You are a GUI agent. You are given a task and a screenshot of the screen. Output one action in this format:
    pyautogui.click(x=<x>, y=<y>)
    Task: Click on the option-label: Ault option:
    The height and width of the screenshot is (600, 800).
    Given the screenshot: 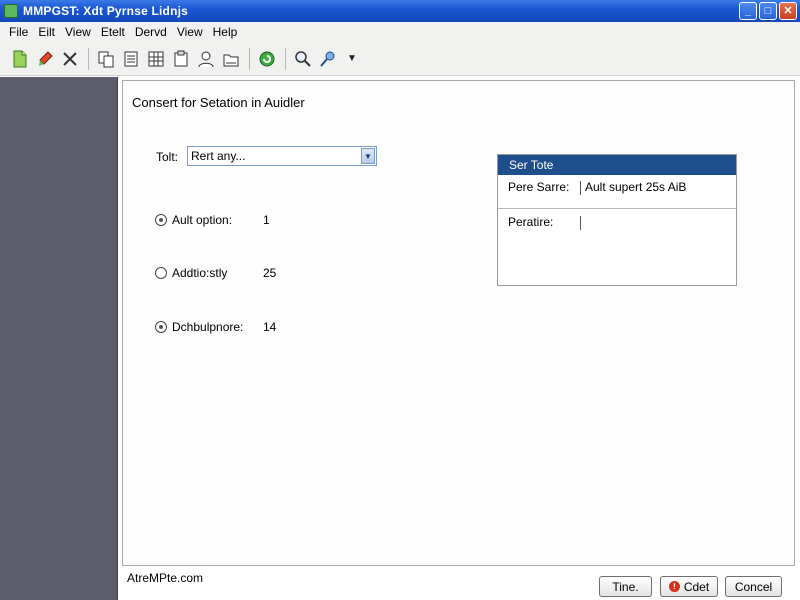 What is the action you would take?
    pyautogui.click(x=202, y=220)
    